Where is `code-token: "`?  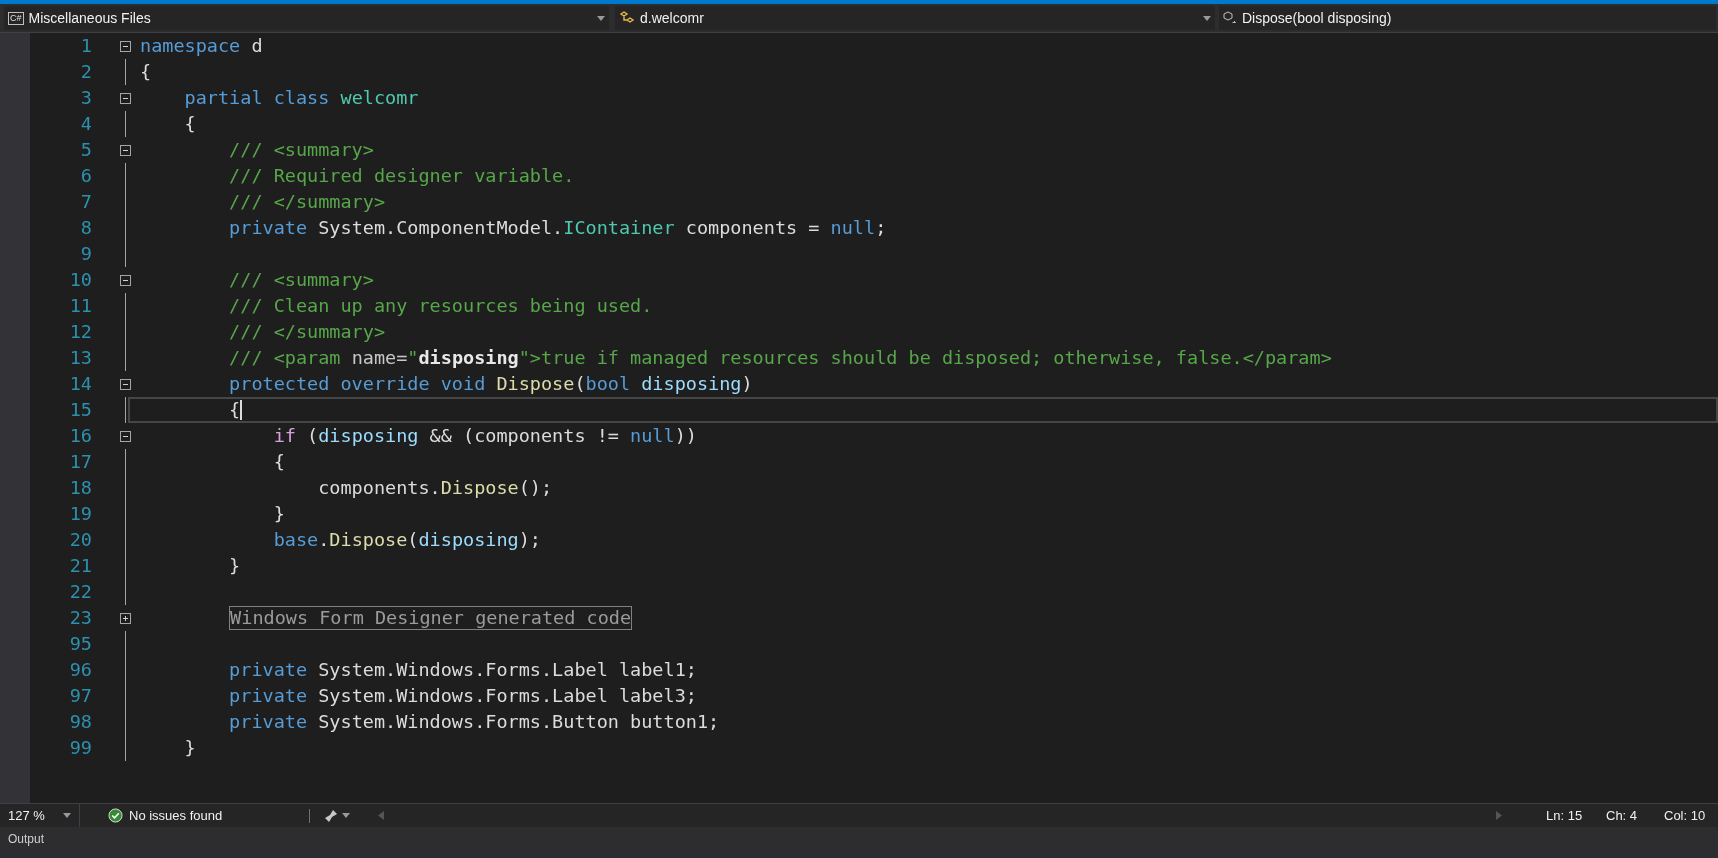 code-token: " is located at coordinates (413, 358).